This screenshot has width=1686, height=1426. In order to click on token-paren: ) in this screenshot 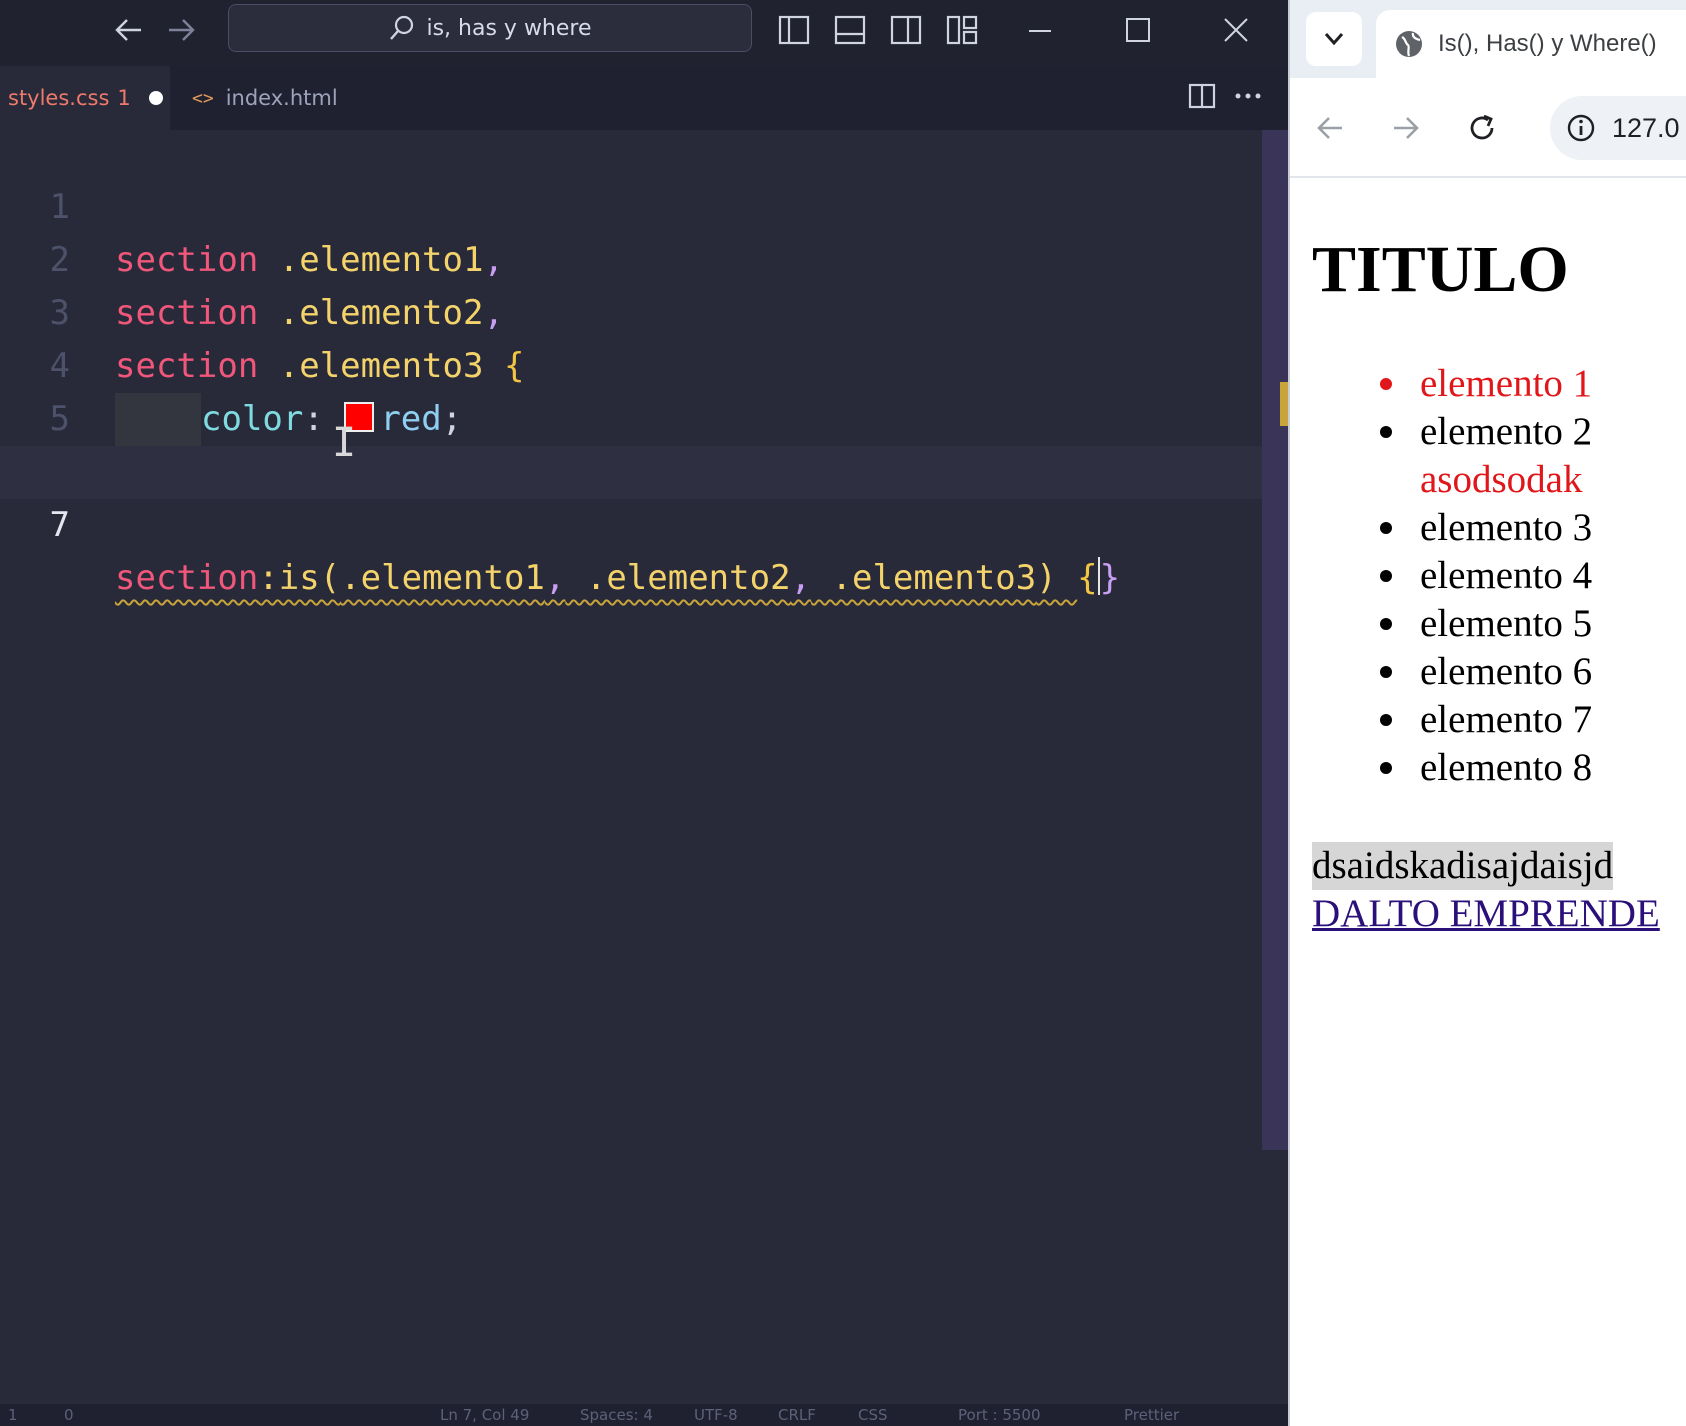, I will do `click(1057, 578)`.